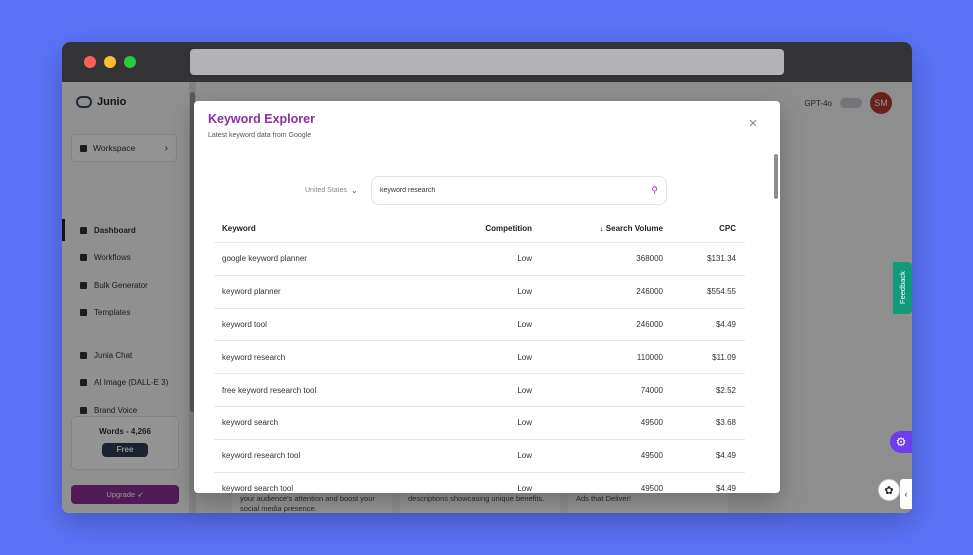 The height and width of the screenshot is (555, 973). I want to click on feedback-tab: Feedback, so click(902, 288).